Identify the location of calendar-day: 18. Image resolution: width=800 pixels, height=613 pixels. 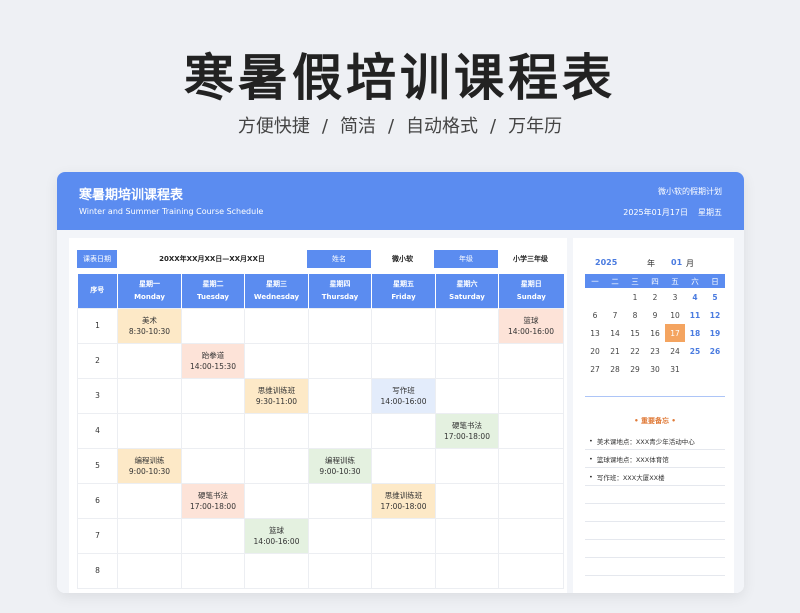
(695, 333).